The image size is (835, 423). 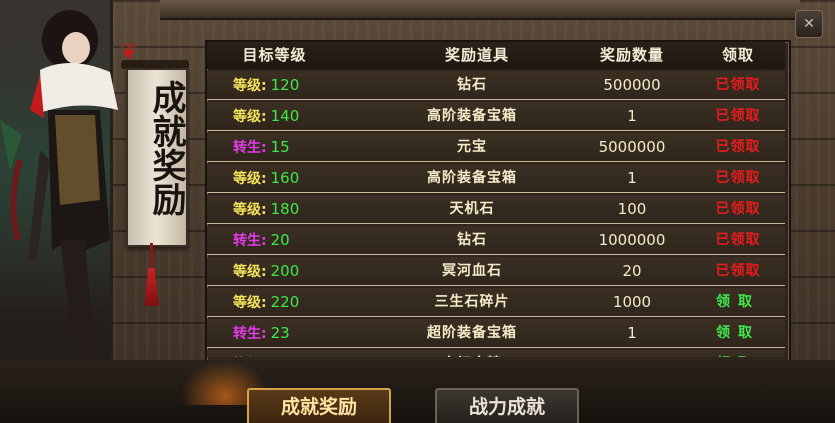 I want to click on table-row: 等级: 160 高阶装备宝箱 1 已领取, so click(x=496, y=178).